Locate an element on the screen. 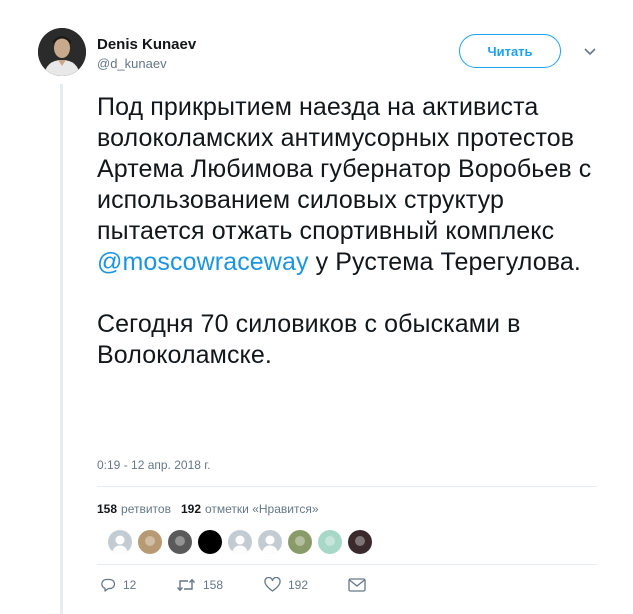 The width and height of the screenshot is (633, 614). retweets-stat-label: ретвитов is located at coordinates (146, 509).